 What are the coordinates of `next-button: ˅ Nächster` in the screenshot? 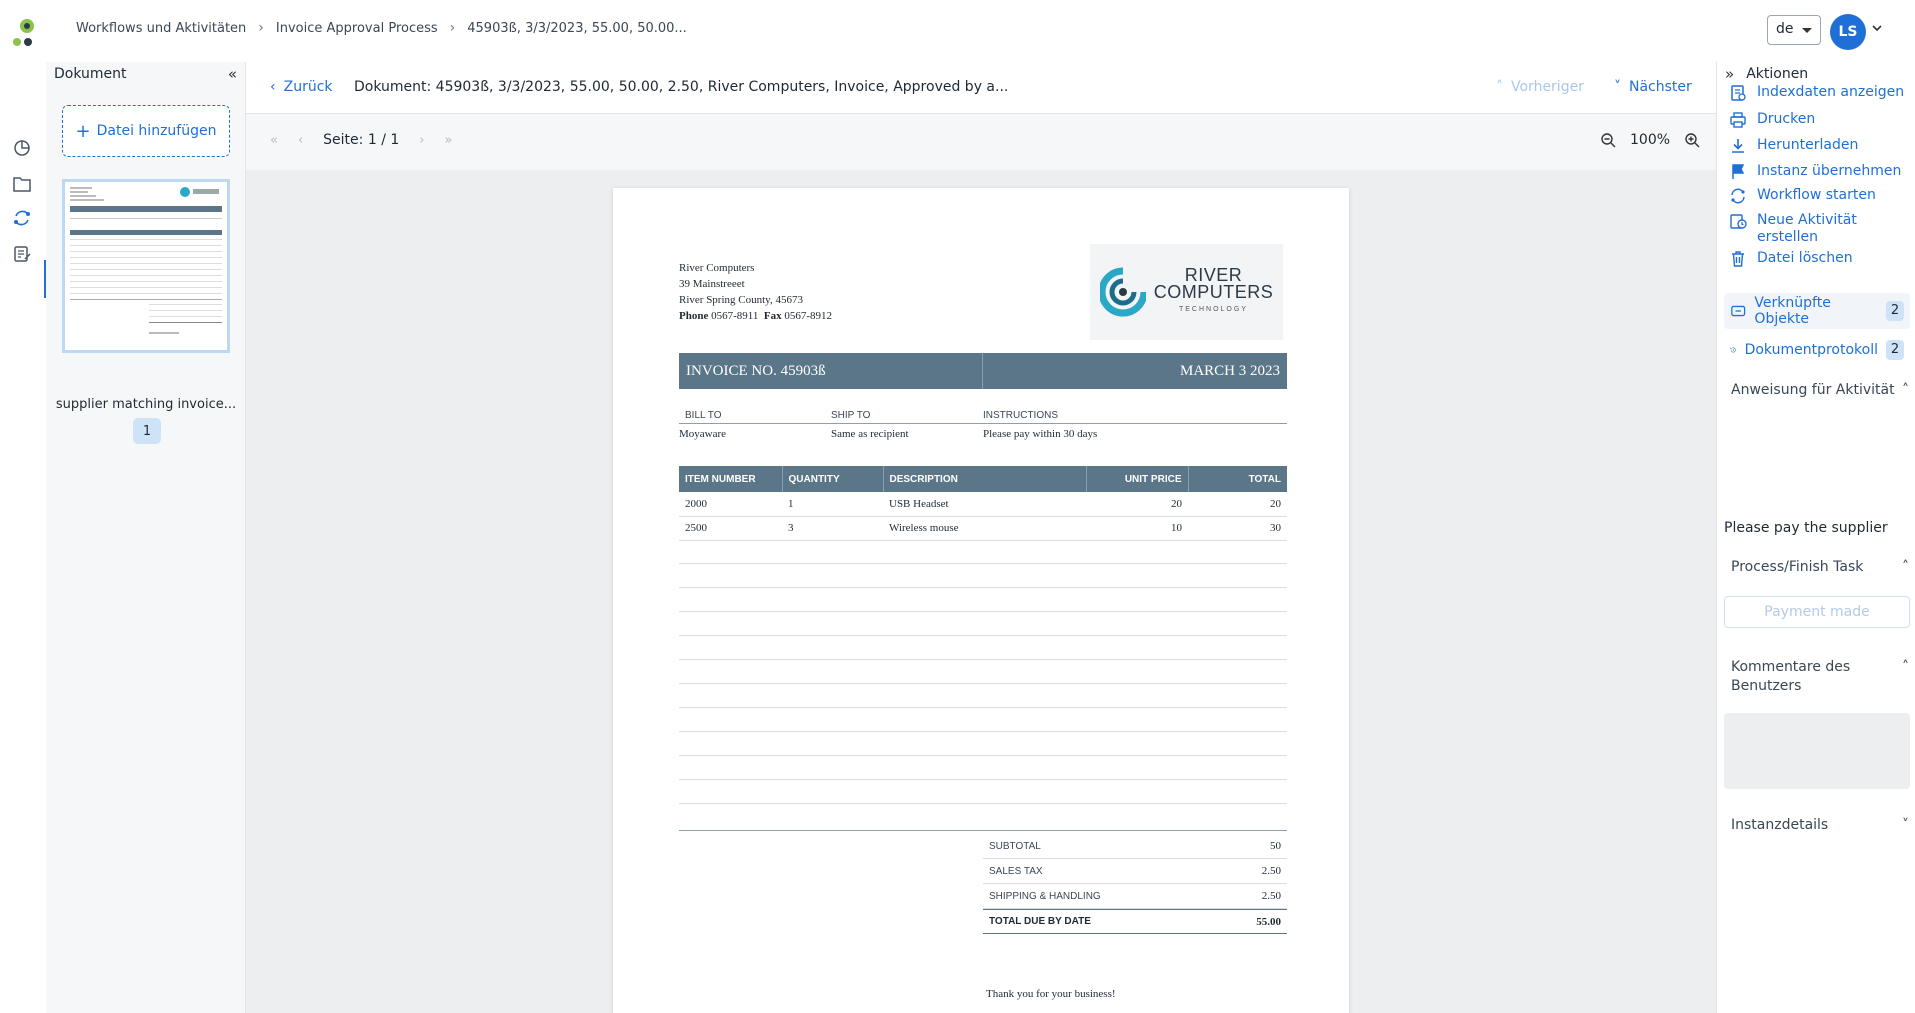 It's located at (1653, 87).